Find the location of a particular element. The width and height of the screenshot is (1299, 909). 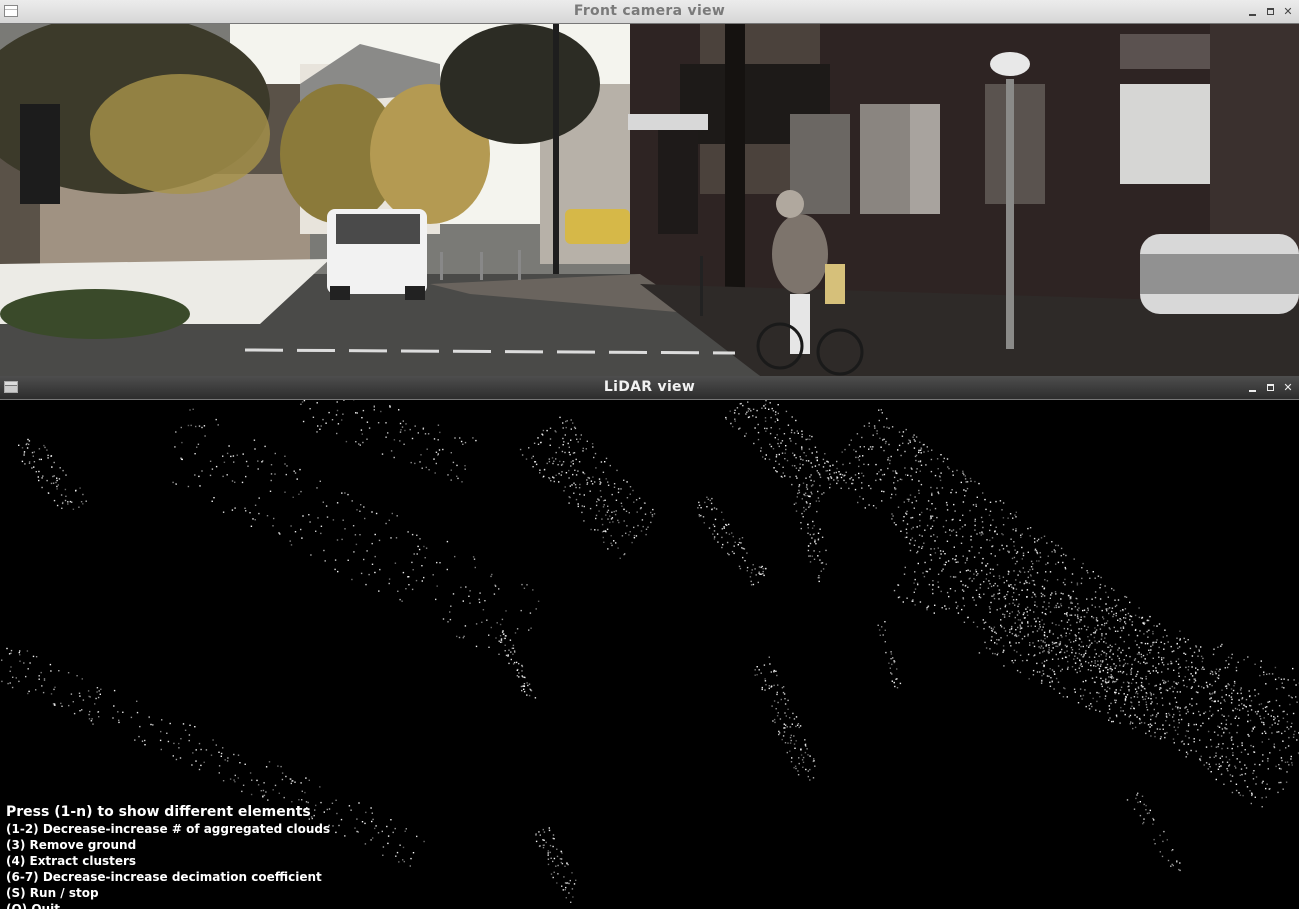

help-line: (S) Run / stop is located at coordinates (52, 893).